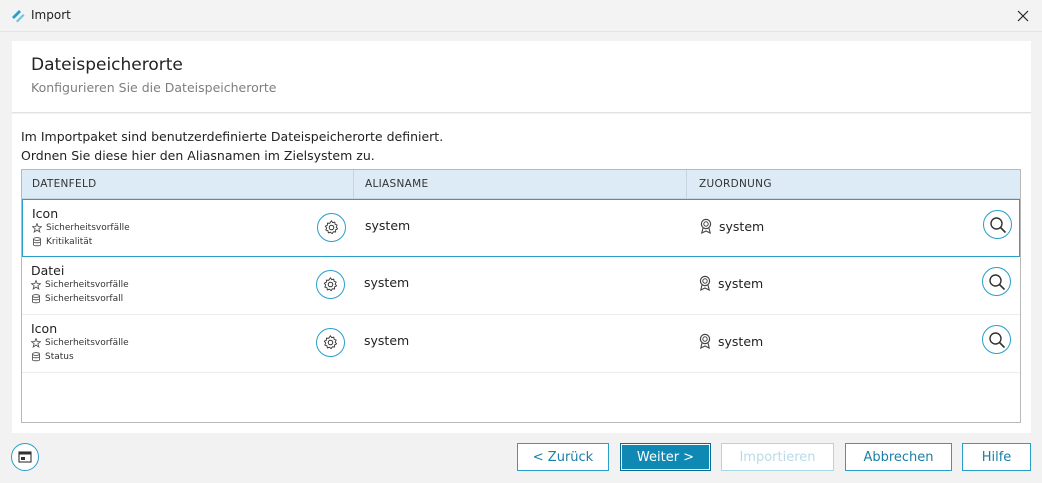 The width and height of the screenshot is (1042, 483). Describe the element at coordinates (48, 270) in the screenshot. I see `datenfeld-title: Datei` at that location.